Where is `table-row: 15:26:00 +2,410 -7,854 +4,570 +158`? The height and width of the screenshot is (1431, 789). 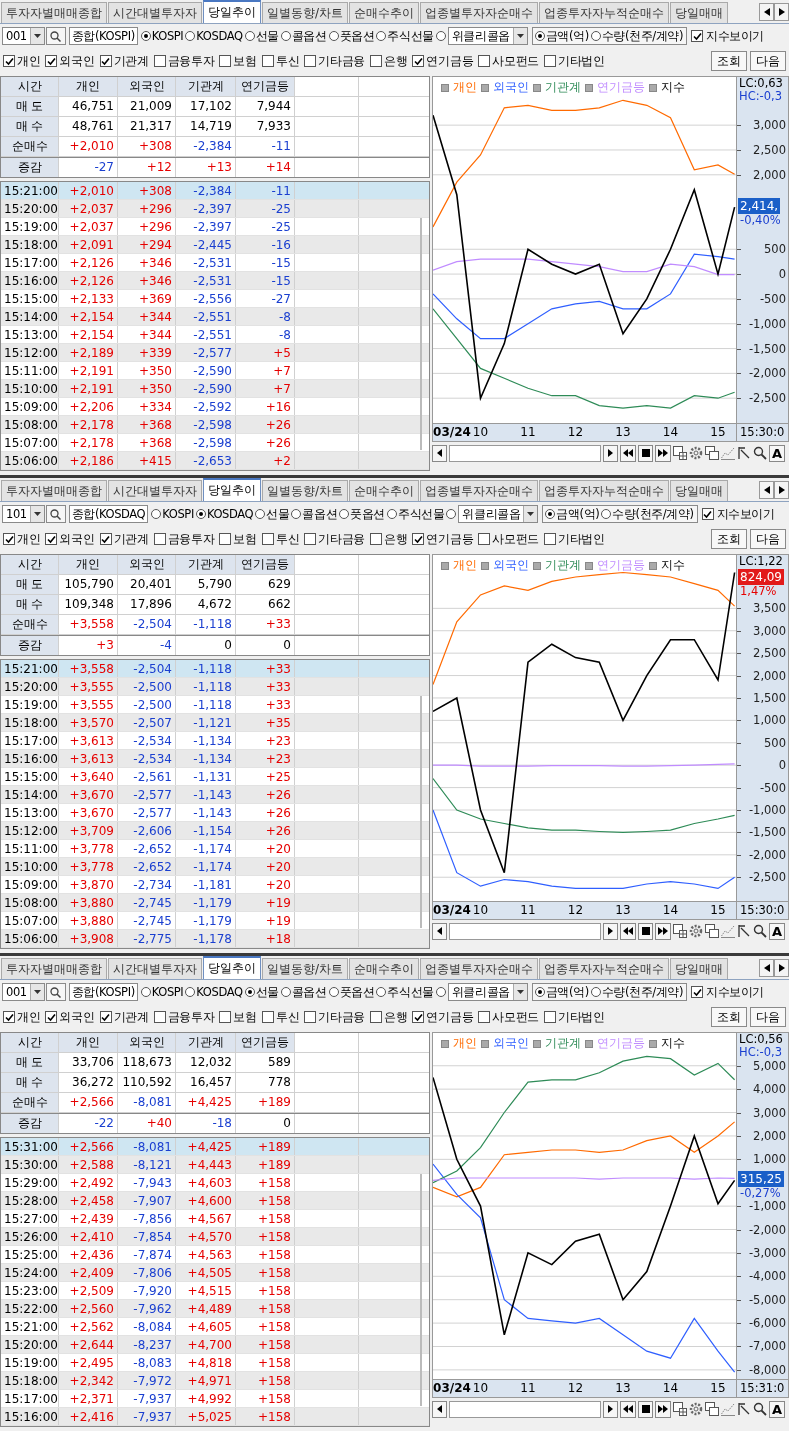
table-row: 15:26:00 +2,410 -7,854 +4,570 +158 is located at coordinates (215, 1237).